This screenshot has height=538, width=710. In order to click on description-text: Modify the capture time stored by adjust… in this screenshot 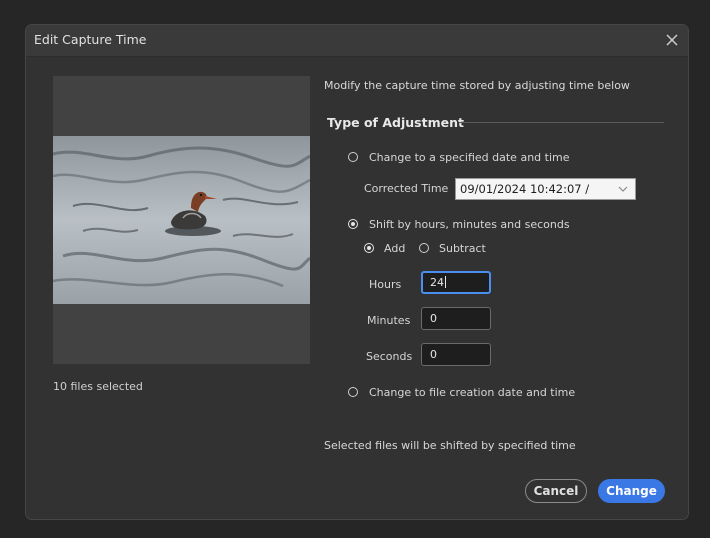, I will do `click(477, 85)`.